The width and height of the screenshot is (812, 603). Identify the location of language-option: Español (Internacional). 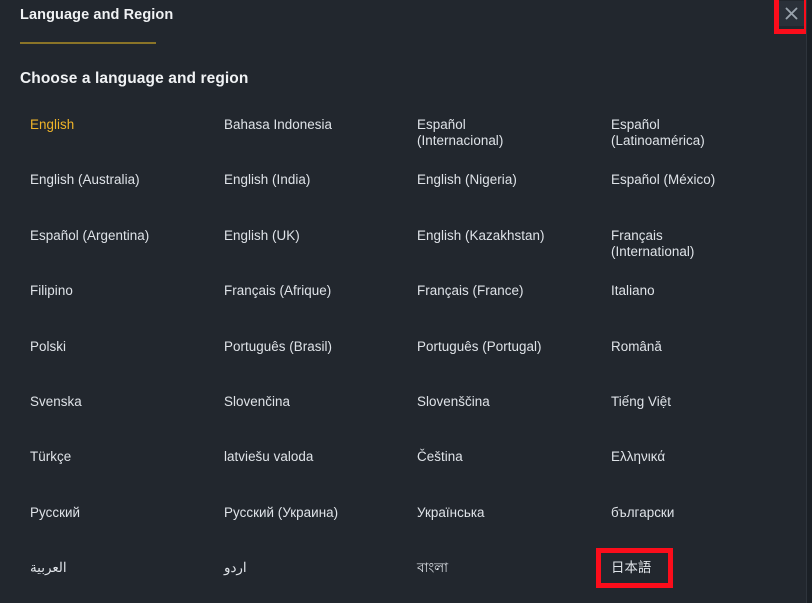
(514, 135).